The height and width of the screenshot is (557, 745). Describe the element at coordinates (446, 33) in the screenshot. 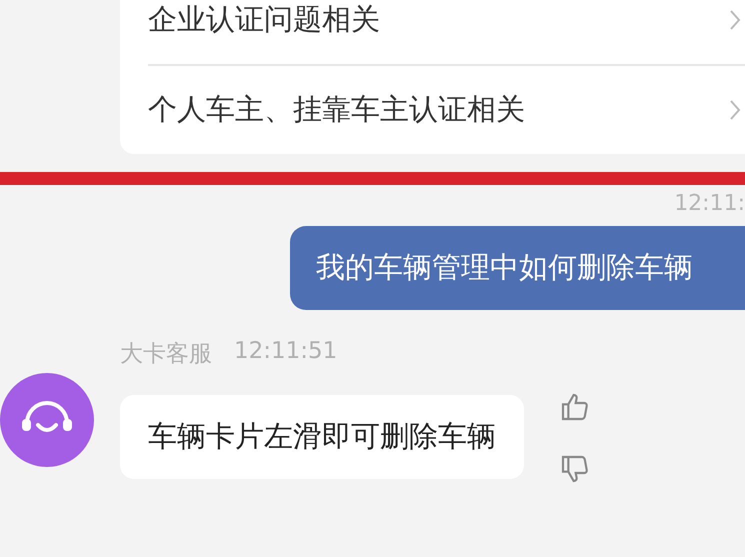

I see `faq-item: 企业认证问题相关` at that location.